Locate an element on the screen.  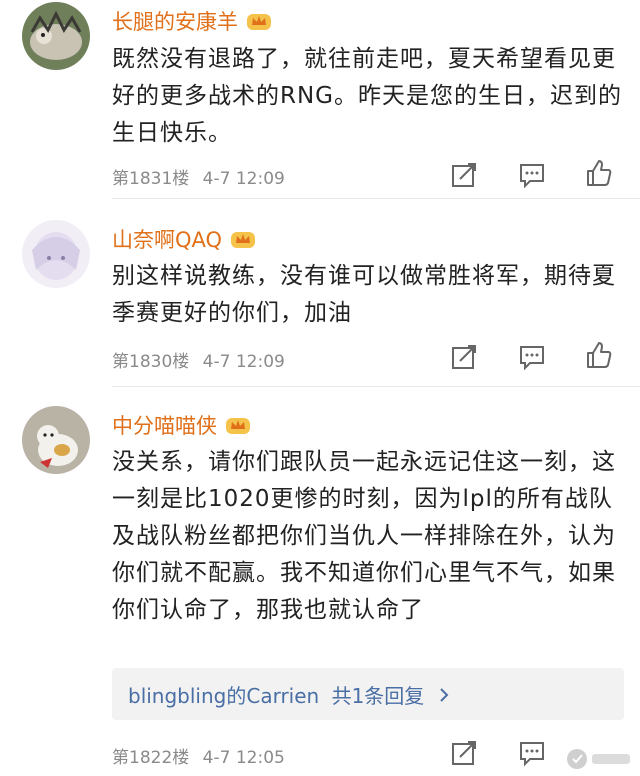
username-text: 山奈啊QAQ is located at coordinates (167, 239).